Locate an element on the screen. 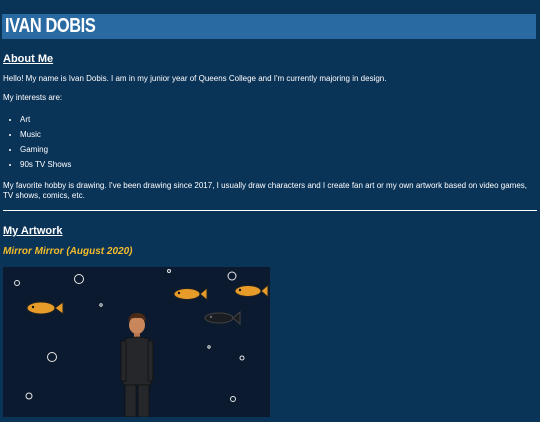 This screenshot has height=422, width=540. interests-label: My interests are: is located at coordinates (33, 97).